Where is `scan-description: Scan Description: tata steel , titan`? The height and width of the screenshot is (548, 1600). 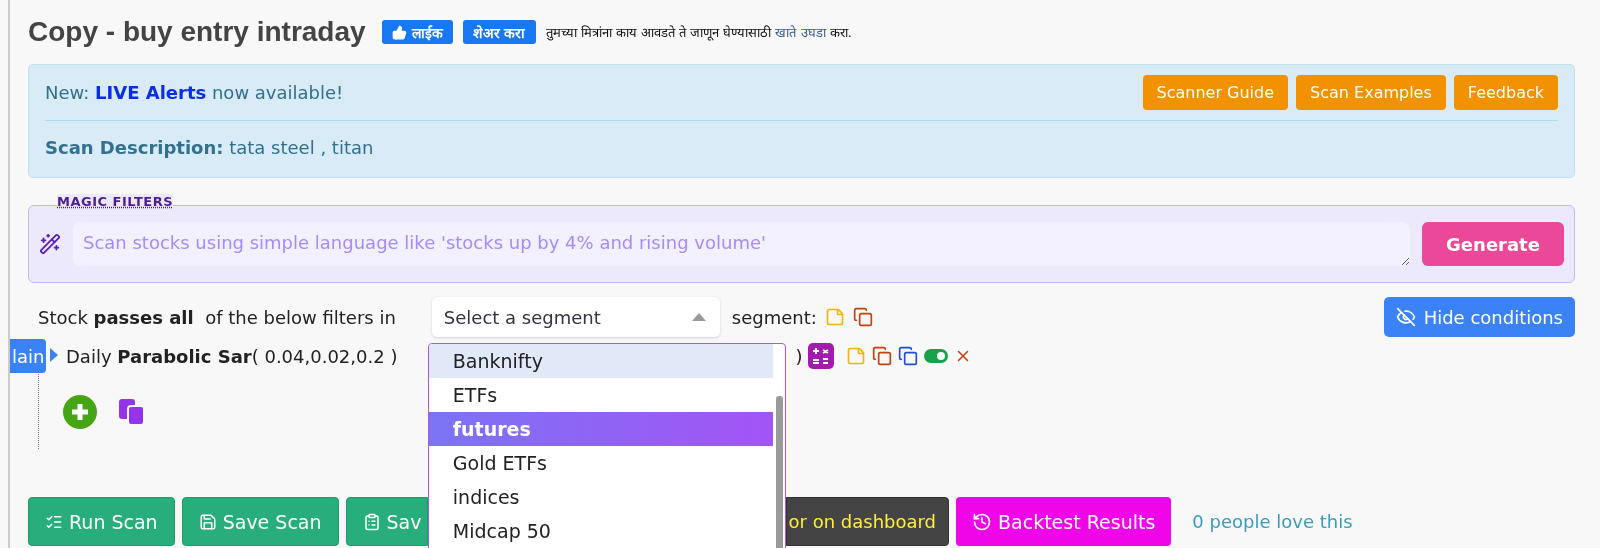
scan-description: Scan Description: tata steel , titan is located at coordinates (210, 147).